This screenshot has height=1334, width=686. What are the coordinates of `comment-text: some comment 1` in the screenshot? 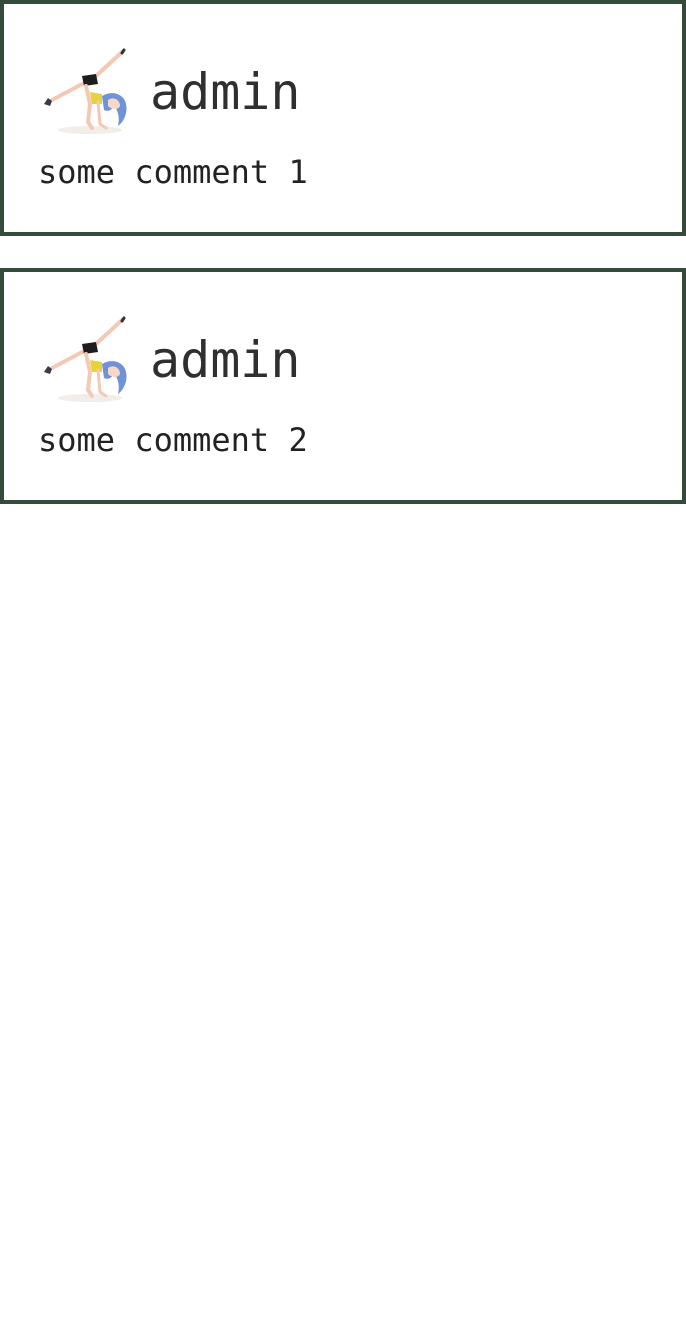 It's located at (173, 172).